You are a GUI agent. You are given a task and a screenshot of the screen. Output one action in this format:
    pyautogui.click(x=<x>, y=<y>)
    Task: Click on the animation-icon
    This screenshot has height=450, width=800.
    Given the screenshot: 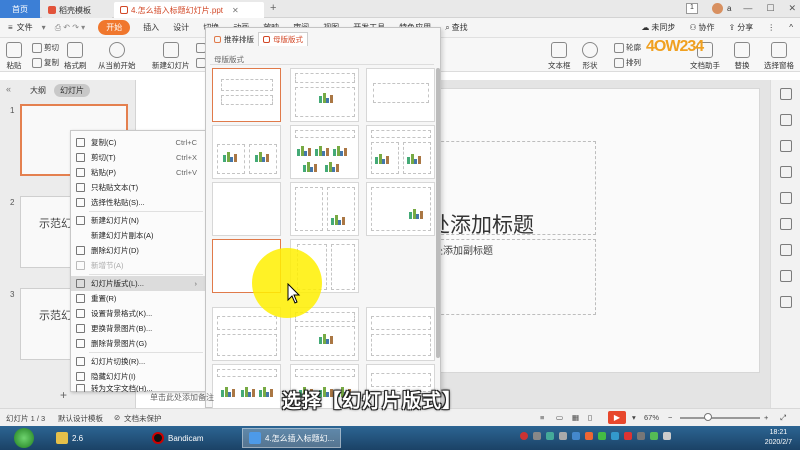 What is the action you would take?
    pyautogui.click(x=786, y=146)
    